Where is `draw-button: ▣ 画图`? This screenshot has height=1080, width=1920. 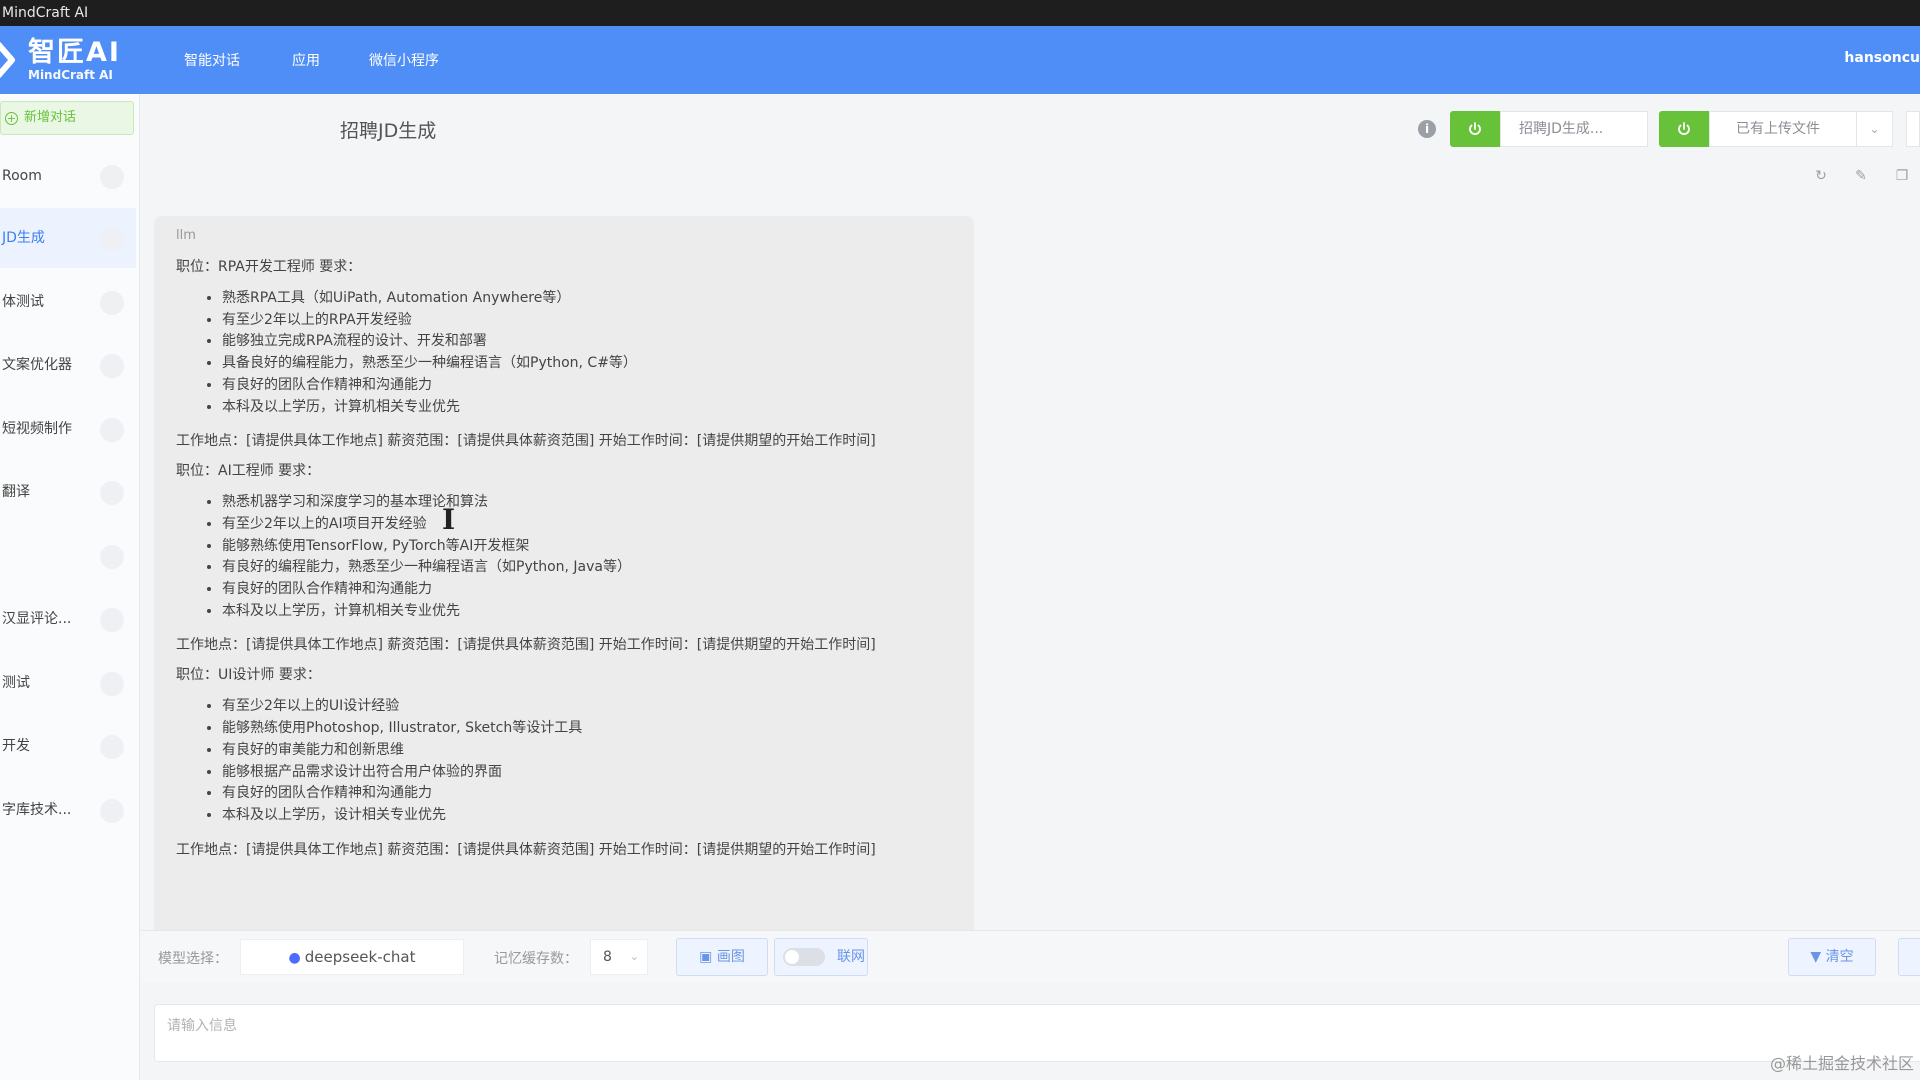 draw-button: ▣ 画图 is located at coordinates (722, 957).